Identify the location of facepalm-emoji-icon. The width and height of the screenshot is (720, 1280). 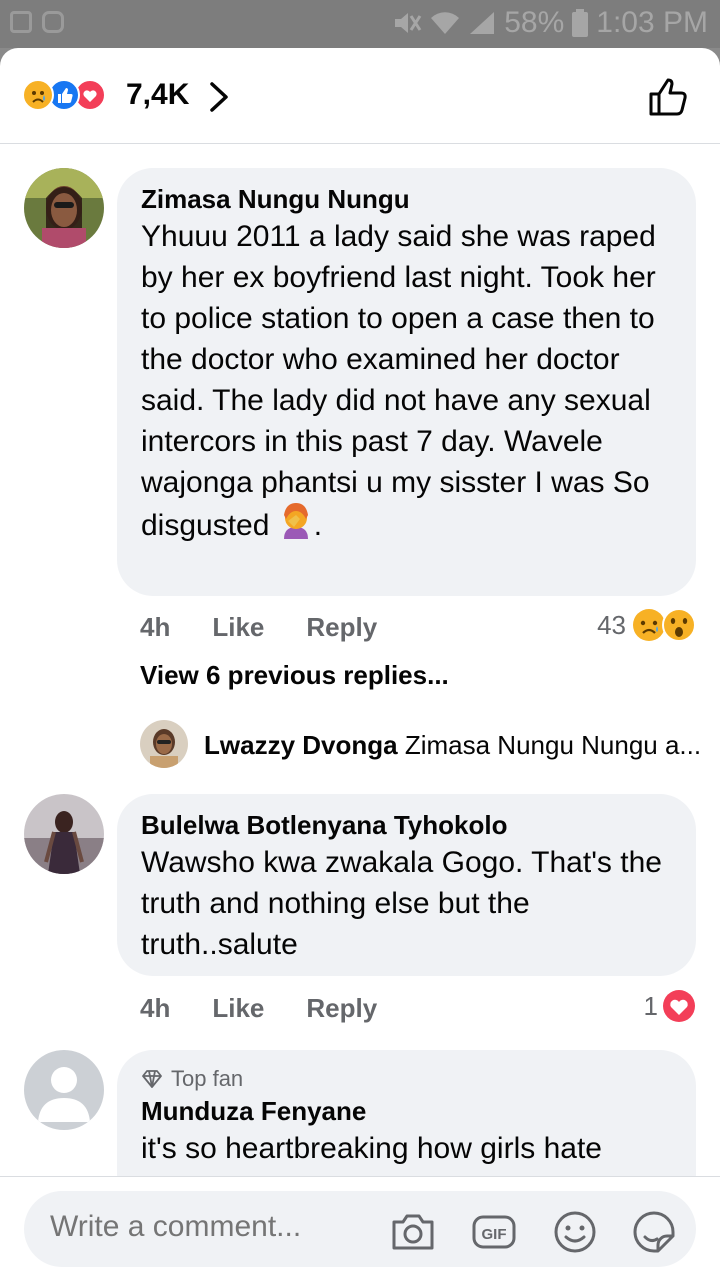
(295, 521).